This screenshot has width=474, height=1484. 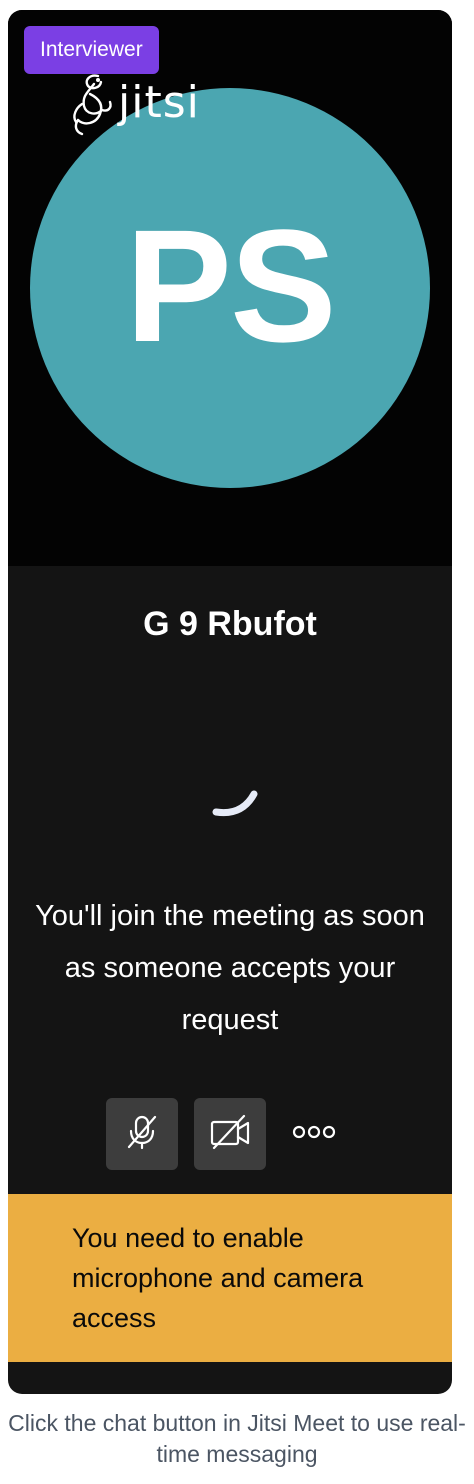 I want to click on microphone-muted-icon, so click(x=142, y=1134).